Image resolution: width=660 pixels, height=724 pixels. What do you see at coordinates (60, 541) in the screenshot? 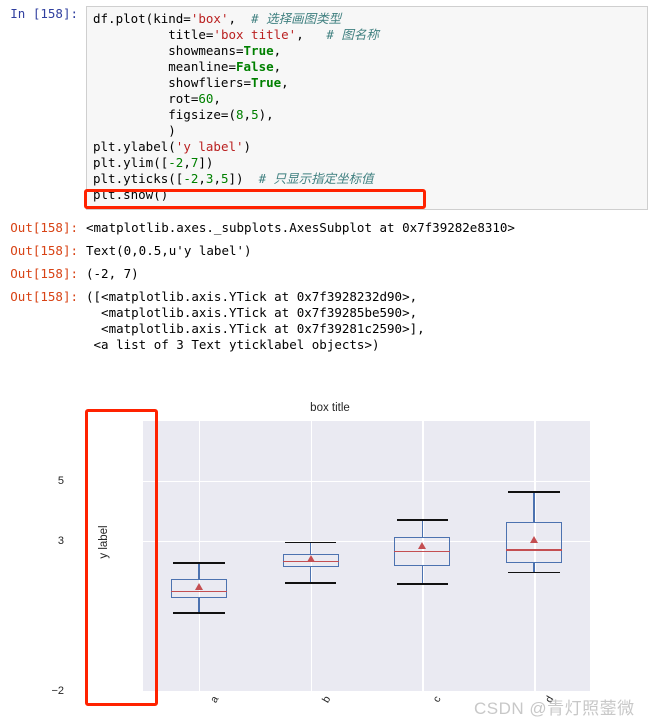
I see `y-tick-label: 3` at bounding box center [60, 541].